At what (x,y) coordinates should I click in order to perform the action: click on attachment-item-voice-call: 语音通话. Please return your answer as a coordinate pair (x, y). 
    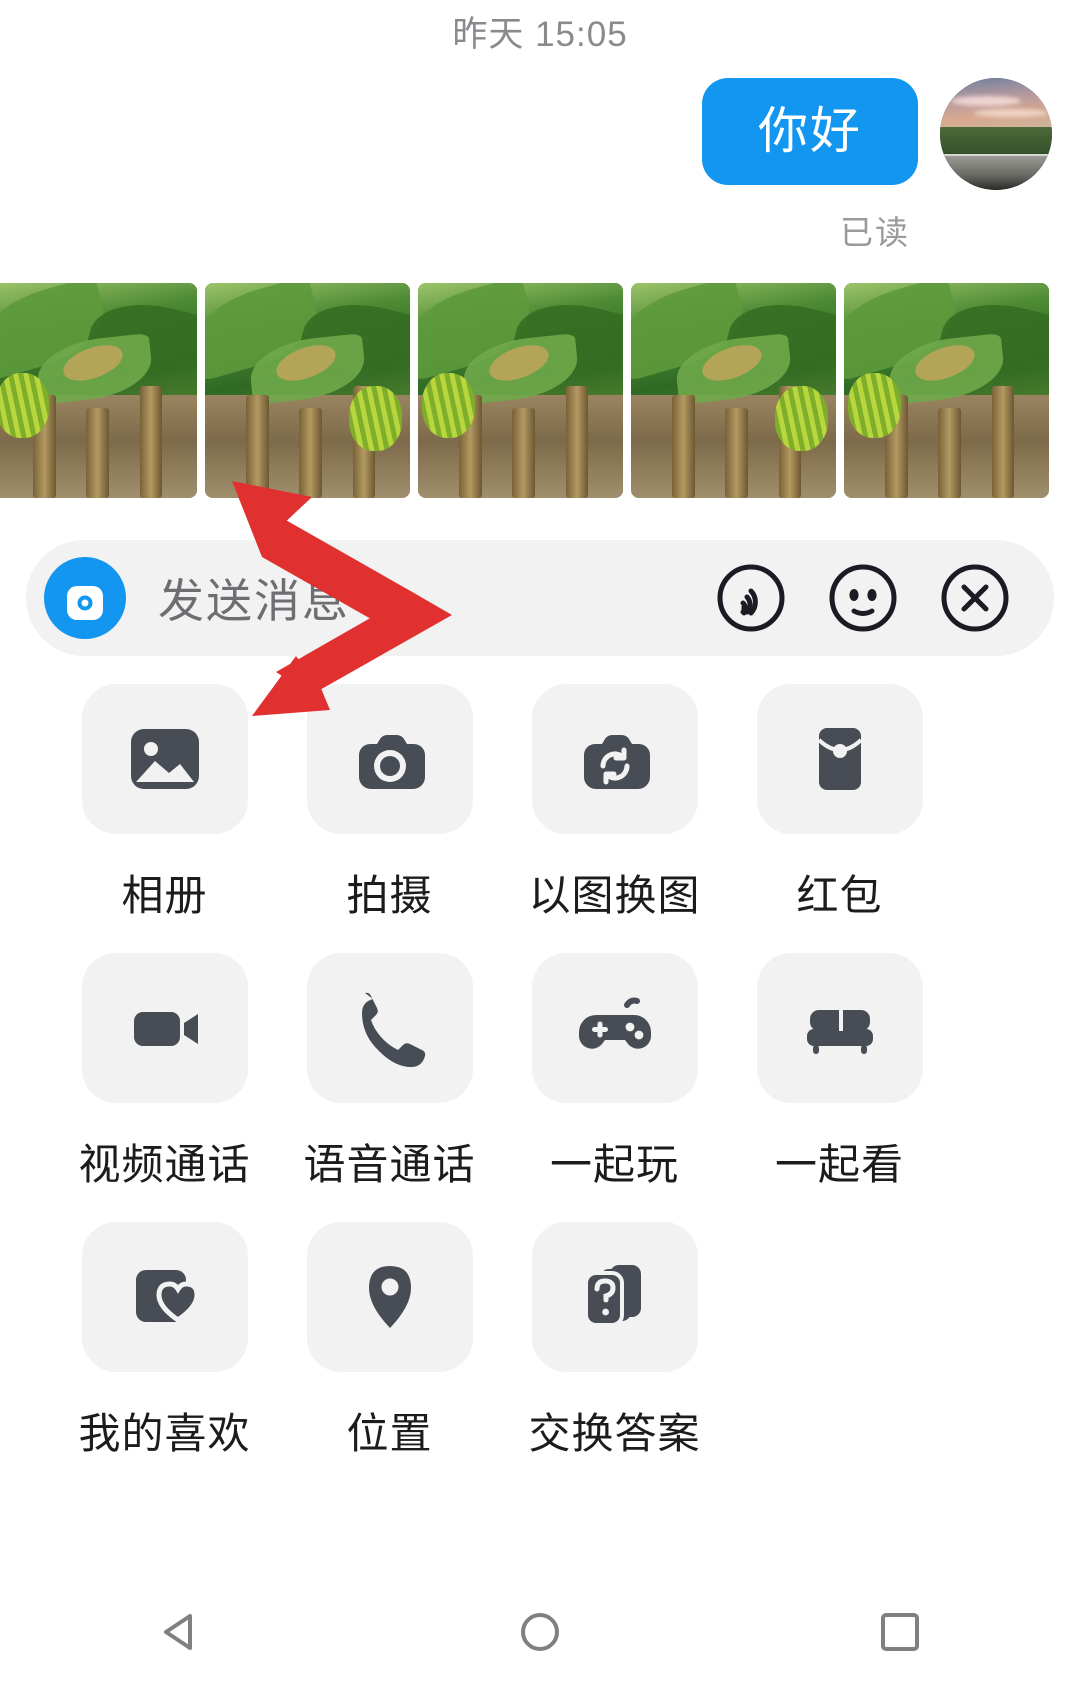
    Looking at the image, I should click on (389, 1072).